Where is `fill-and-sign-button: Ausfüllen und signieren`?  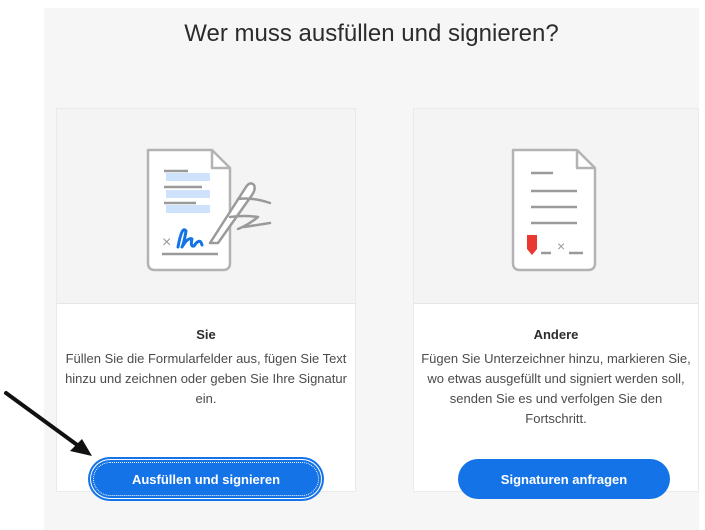
fill-and-sign-button: Ausfüllen und signieren is located at coordinates (206, 479).